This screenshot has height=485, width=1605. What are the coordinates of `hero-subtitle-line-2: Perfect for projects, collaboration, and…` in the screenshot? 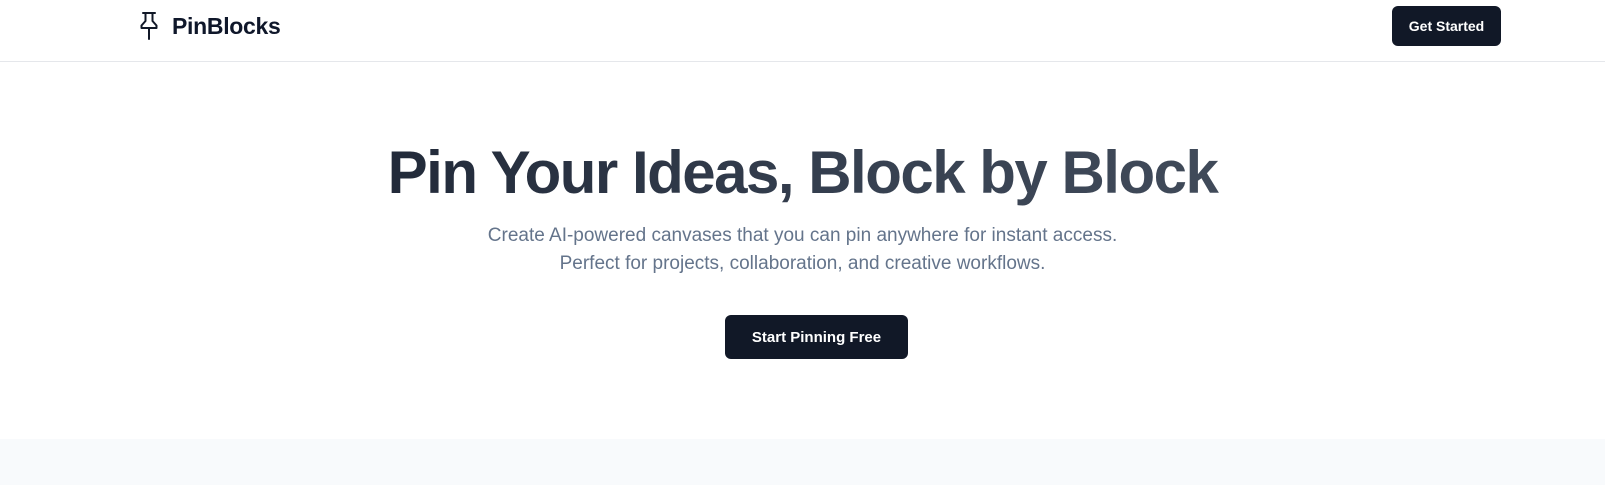 It's located at (802, 263).